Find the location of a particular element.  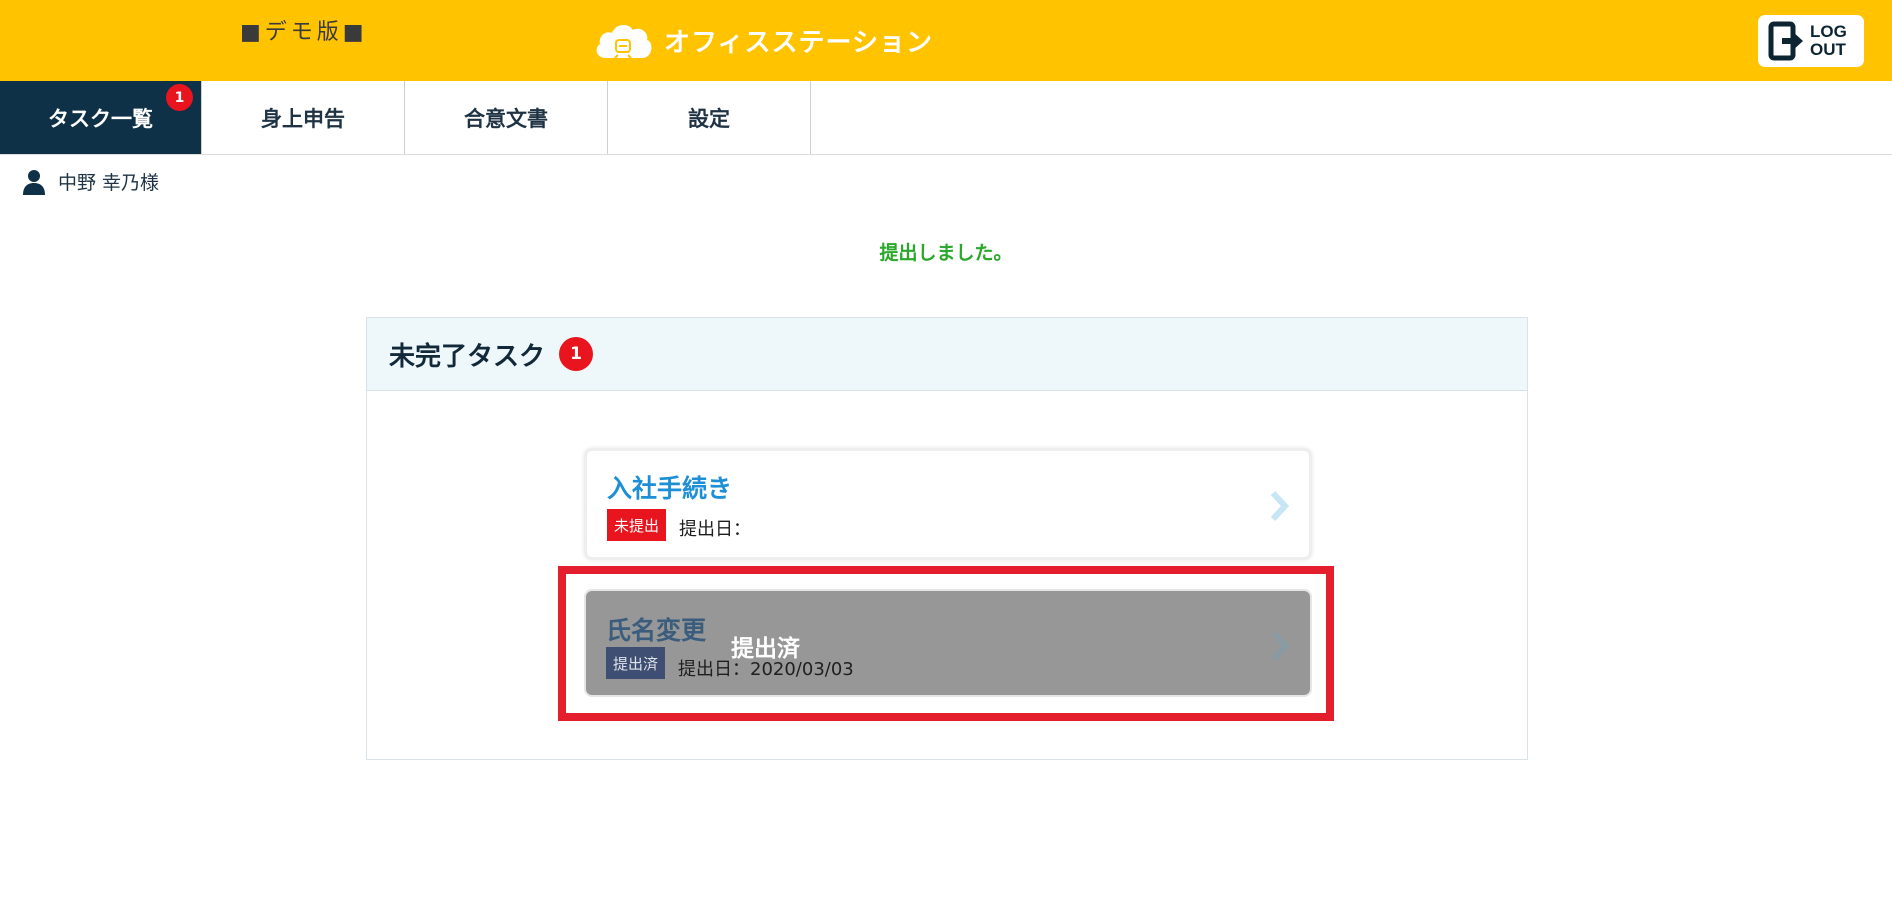

task-title: 氏名変更 is located at coordinates (656, 630).